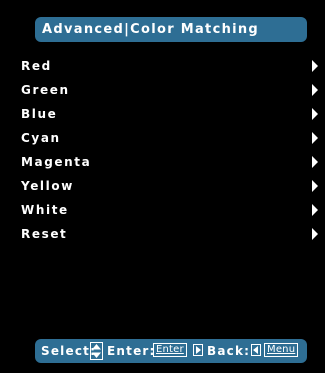 The height and width of the screenshot is (373, 325). I want to click on menu-item-red: Red, so click(162, 66).